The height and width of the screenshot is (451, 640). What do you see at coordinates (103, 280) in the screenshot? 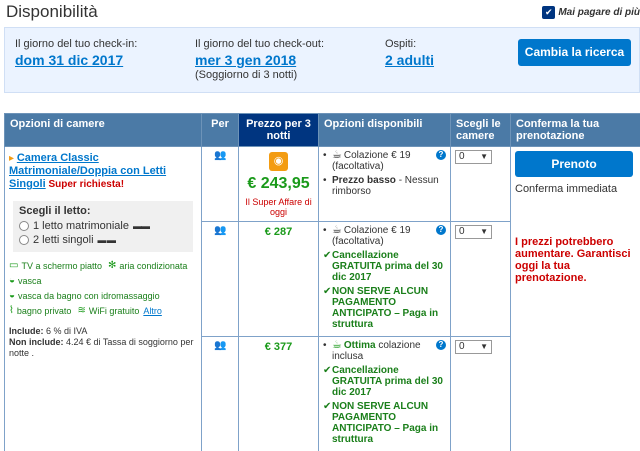
I see `facility-row-2: ◒ vasca` at bounding box center [103, 280].